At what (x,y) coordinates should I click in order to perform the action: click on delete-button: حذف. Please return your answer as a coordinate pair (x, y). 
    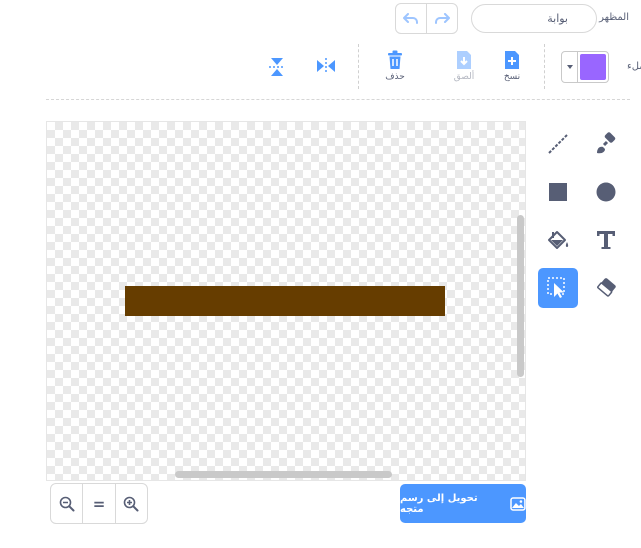
    Looking at the image, I should click on (395, 66).